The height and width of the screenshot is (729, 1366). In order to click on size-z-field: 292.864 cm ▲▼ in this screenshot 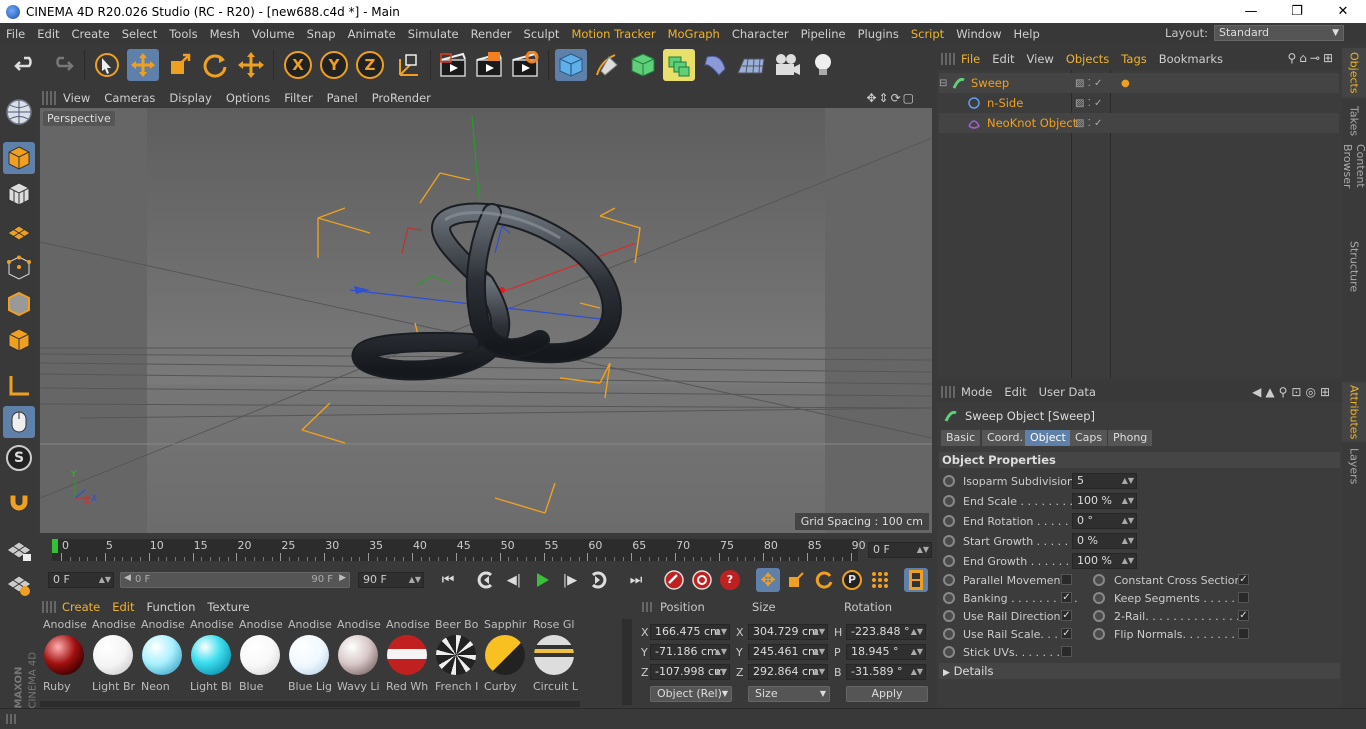, I will do `click(788, 672)`.